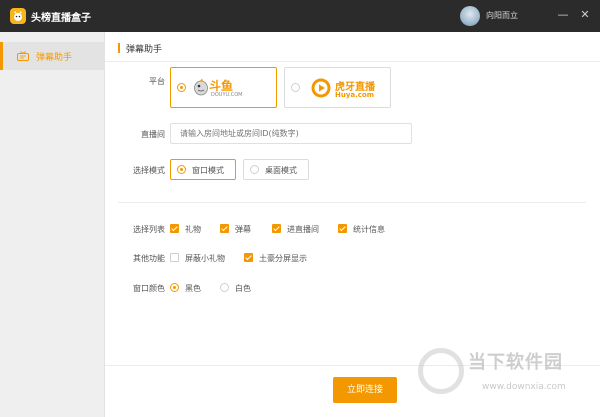 The width and height of the screenshot is (600, 417). Describe the element at coordinates (502, 15) in the screenshot. I see `username: 向阳而立` at that location.